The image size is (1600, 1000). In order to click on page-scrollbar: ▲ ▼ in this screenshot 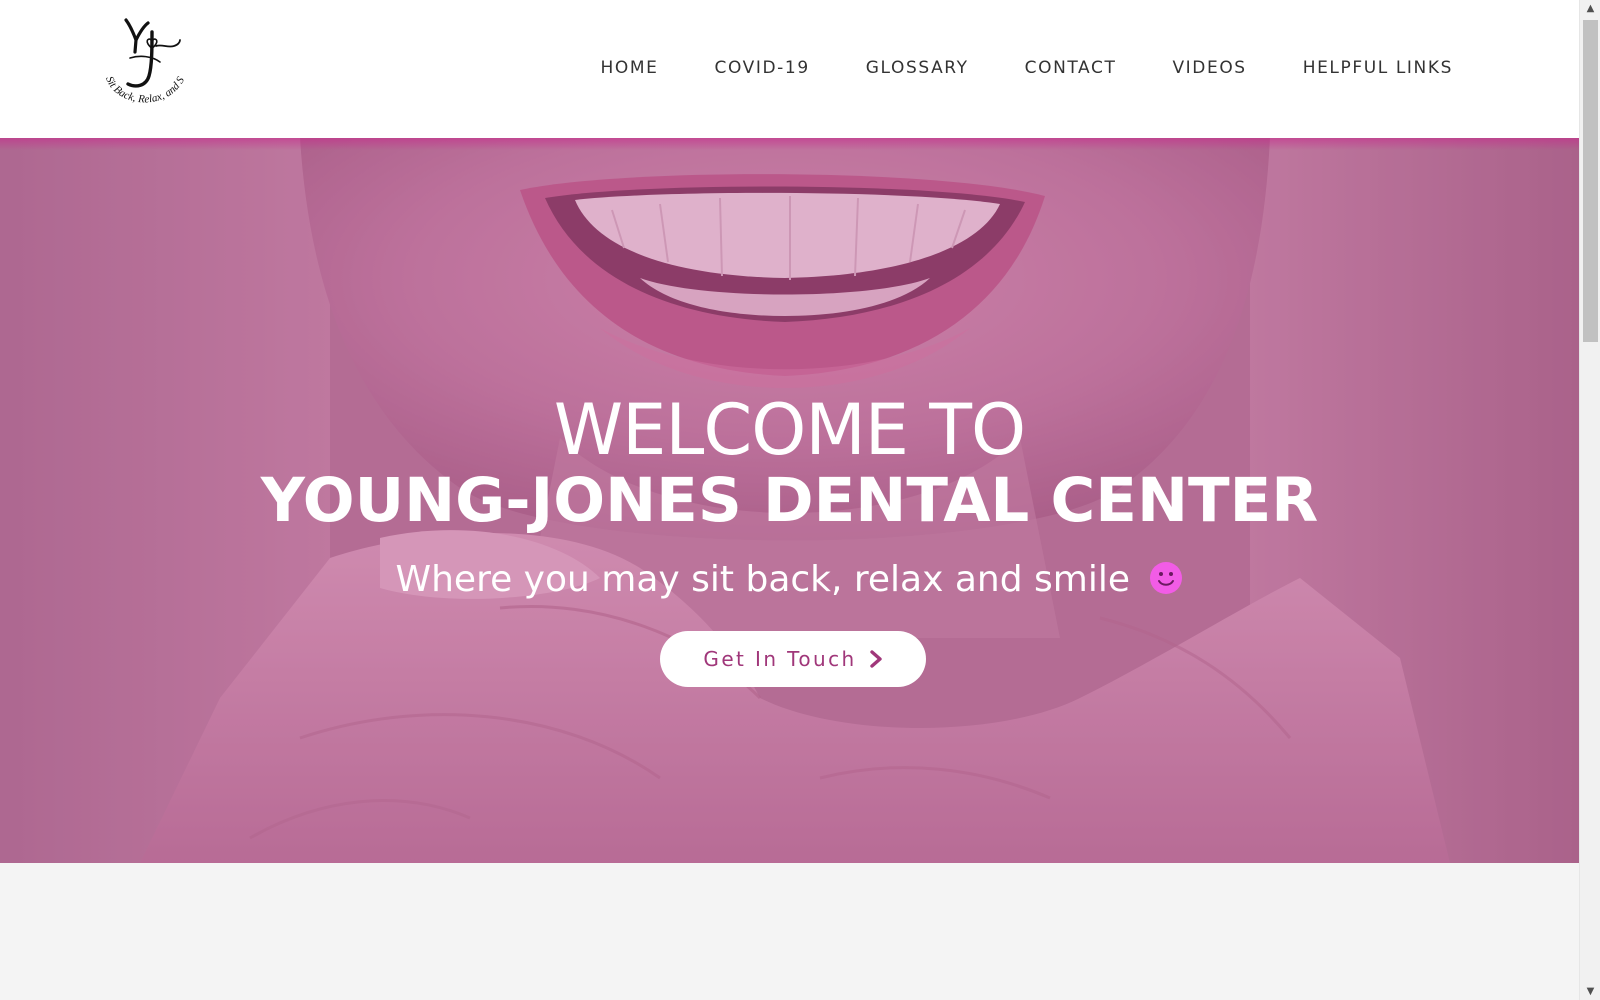, I will do `click(1589, 500)`.